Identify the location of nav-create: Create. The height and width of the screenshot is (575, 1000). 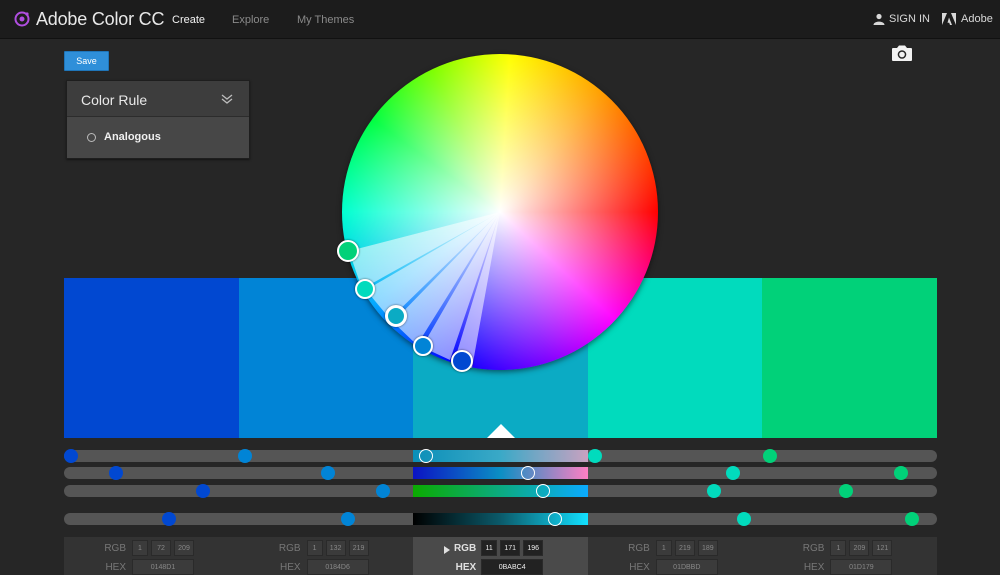
(188, 20).